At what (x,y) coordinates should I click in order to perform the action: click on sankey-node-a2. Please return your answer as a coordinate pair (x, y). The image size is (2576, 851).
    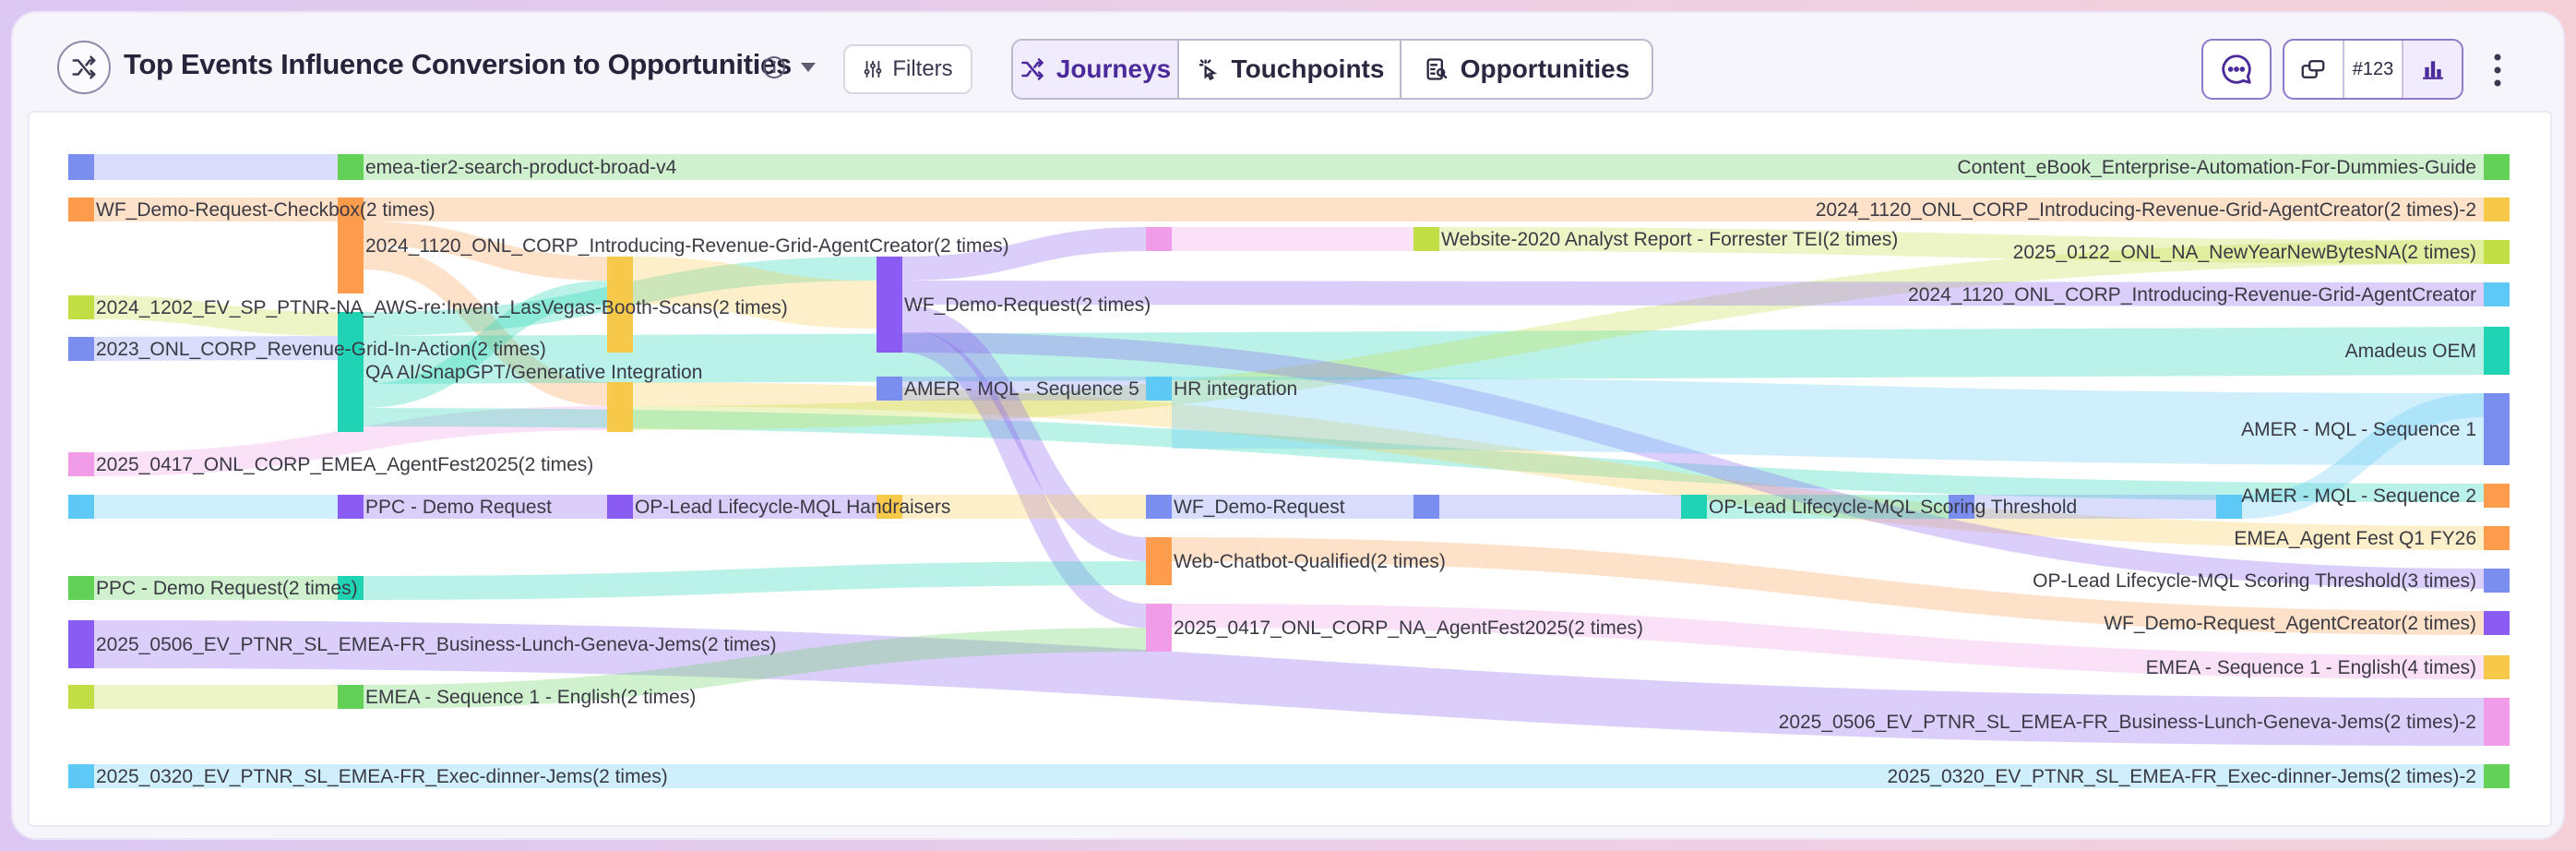
    Looking at the image, I should click on (81, 210).